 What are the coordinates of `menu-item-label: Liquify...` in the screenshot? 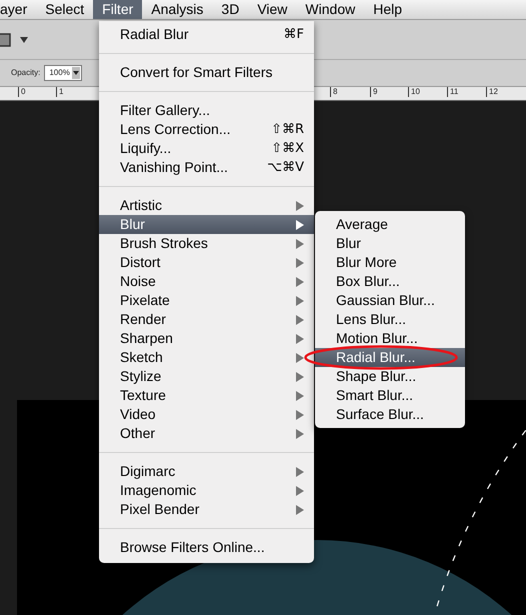 It's located at (146, 148).